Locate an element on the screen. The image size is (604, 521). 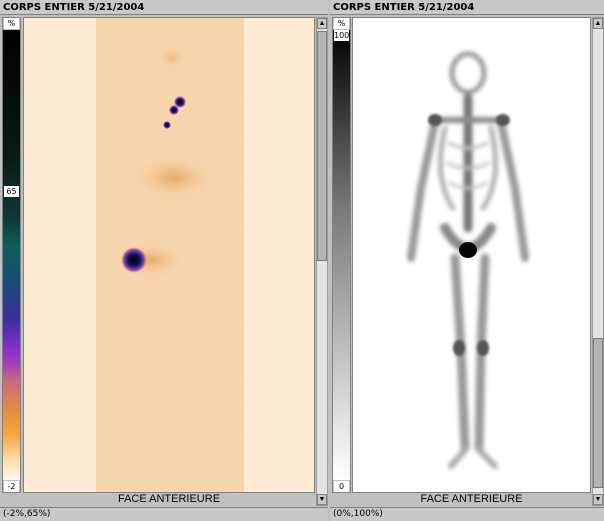
right-scroll-thumb is located at coordinates (598, 413).